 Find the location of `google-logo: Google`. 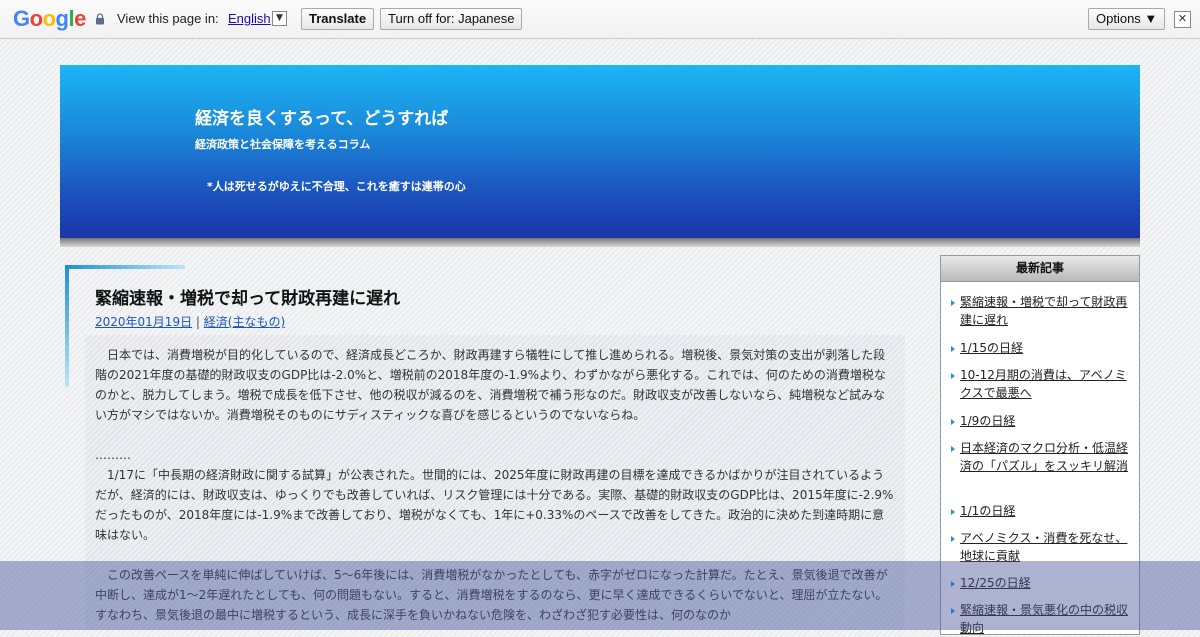

google-logo: Google is located at coordinates (49, 19).